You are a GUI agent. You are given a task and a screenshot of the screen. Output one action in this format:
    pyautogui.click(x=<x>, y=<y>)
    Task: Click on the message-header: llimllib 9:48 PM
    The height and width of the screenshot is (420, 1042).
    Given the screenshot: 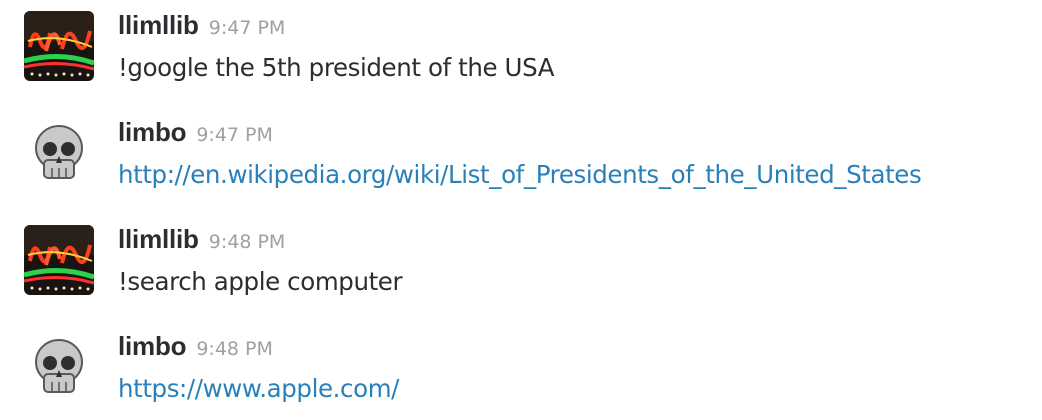 What is the action you would take?
    pyautogui.click(x=201, y=239)
    